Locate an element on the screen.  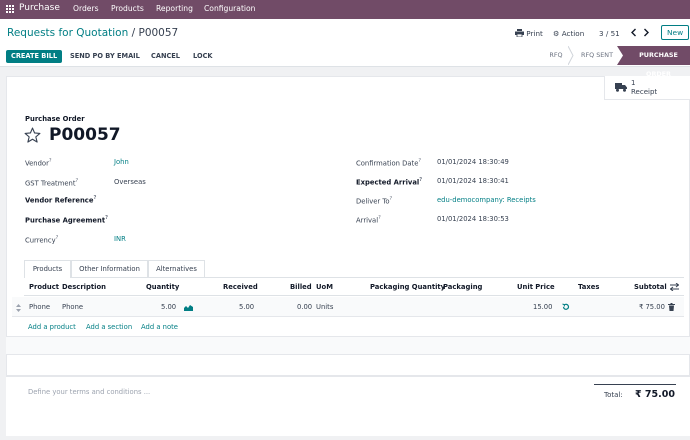
expected-arrival-value: 01/01/2024 18:30:41 is located at coordinates (473, 181).